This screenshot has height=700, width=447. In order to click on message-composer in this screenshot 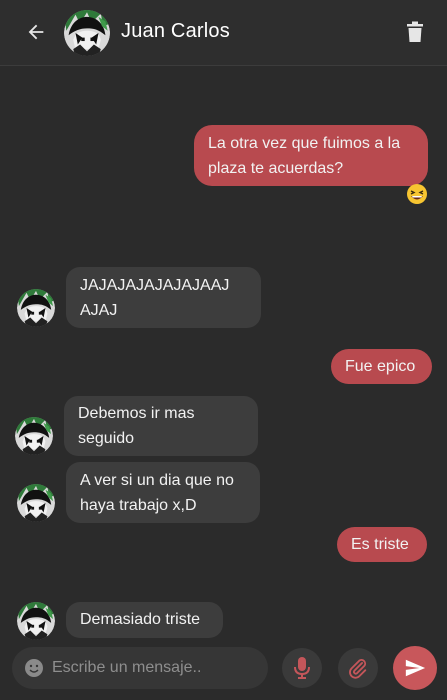, I will do `click(140, 668)`.